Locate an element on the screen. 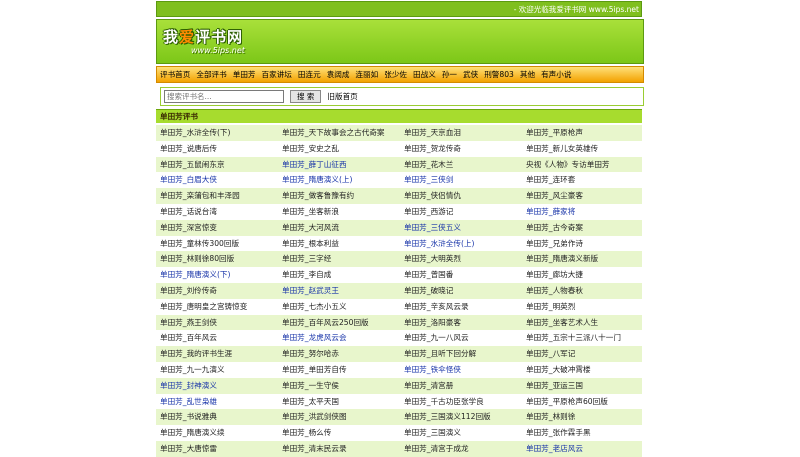  book-link: 单田芳_辛亥风云录 is located at coordinates (461, 306).